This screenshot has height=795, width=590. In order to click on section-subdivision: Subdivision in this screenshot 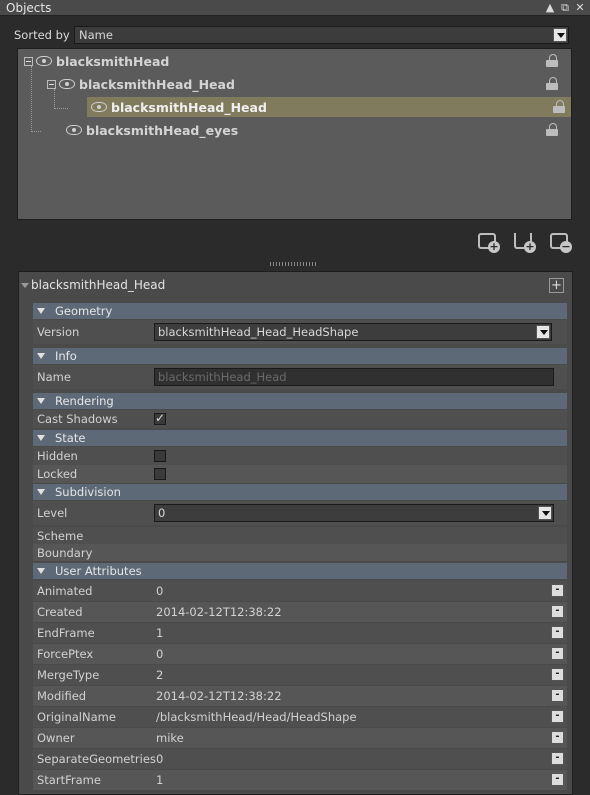, I will do `click(300, 492)`.